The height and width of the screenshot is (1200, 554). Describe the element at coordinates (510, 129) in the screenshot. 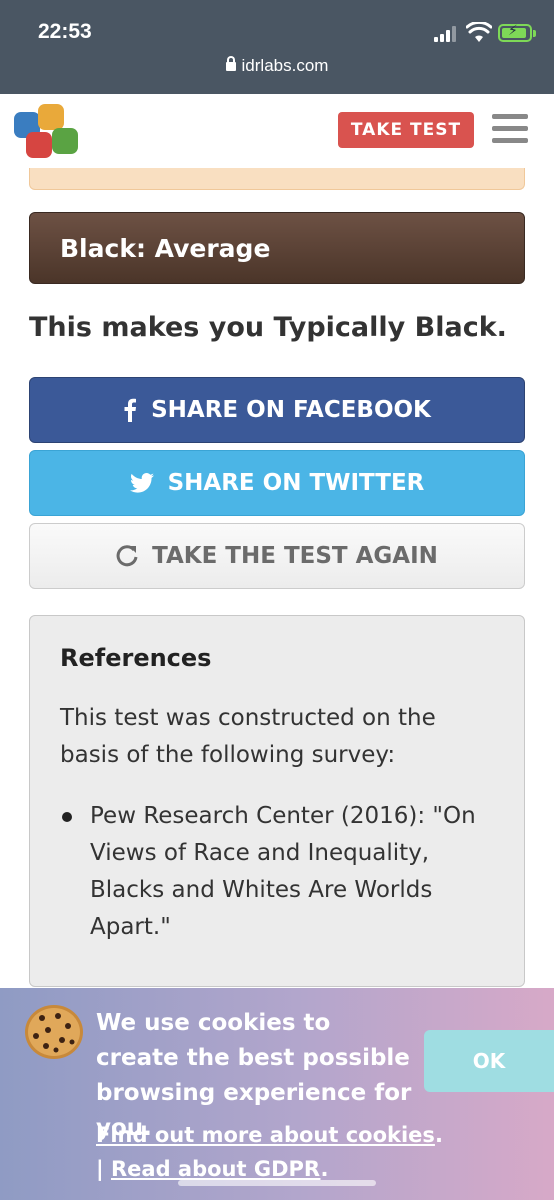

I see `menu-icon` at that location.